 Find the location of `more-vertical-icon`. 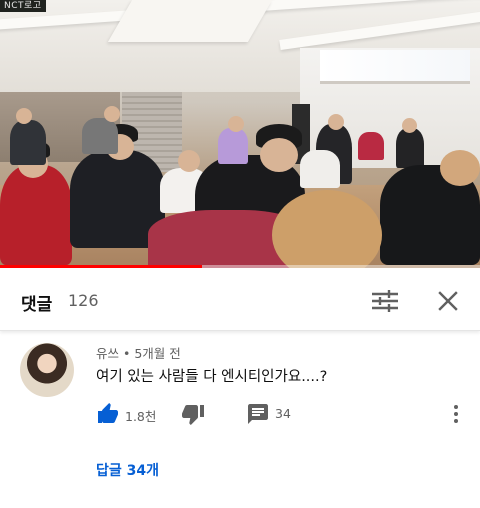

more-vertical-icon is located at coordinates (456, 414).